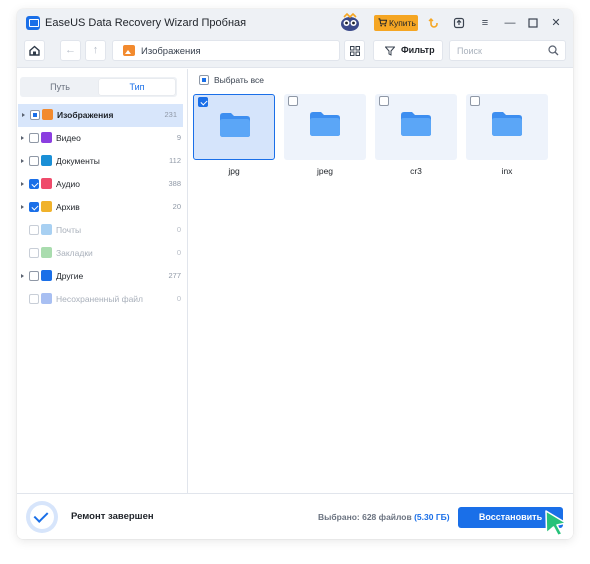 This screenshot has width=590, height=564. I want to click on folder-tile-cr3, so click(416, 127).